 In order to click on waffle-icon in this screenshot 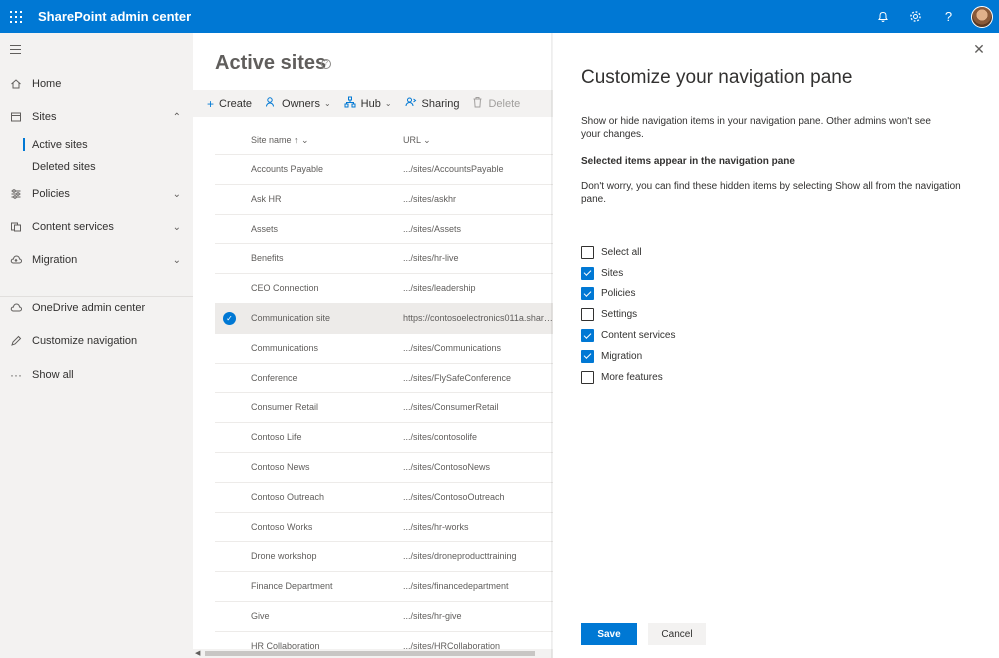, I will do `click(16, 16)`.